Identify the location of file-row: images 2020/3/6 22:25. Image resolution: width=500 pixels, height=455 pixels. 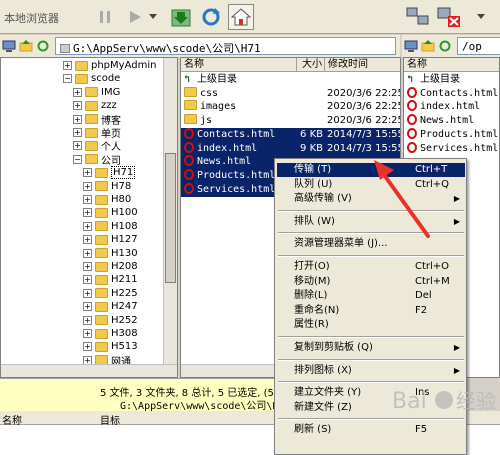
(290, 107).